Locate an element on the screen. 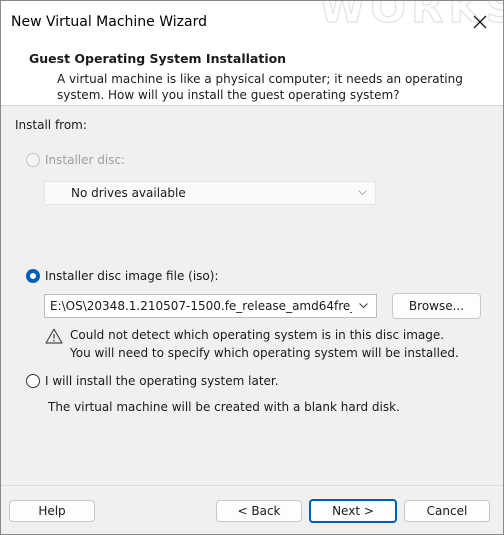  close-button is located at coordinates (480, 22).